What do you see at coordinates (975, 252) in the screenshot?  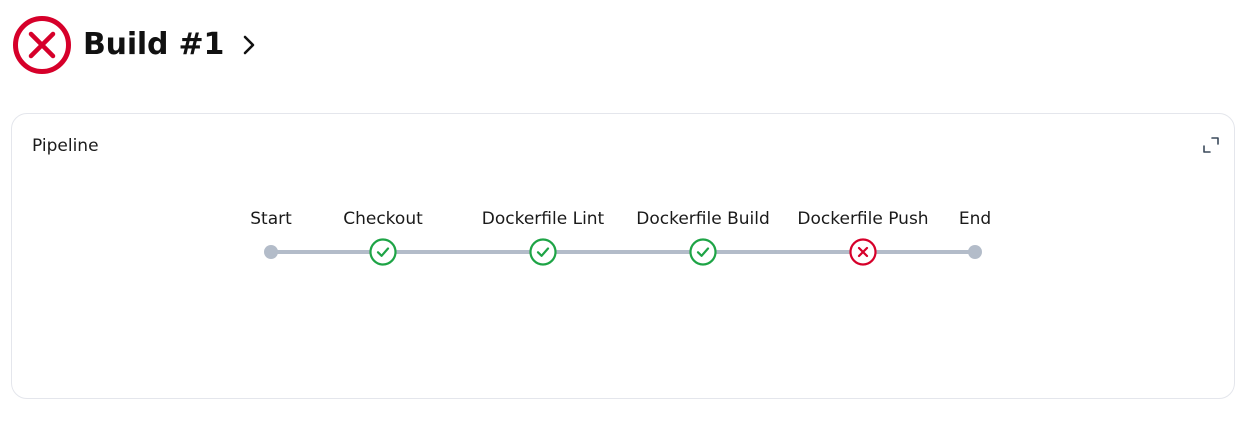 I see `end-node` at bounding box center [975, 252].